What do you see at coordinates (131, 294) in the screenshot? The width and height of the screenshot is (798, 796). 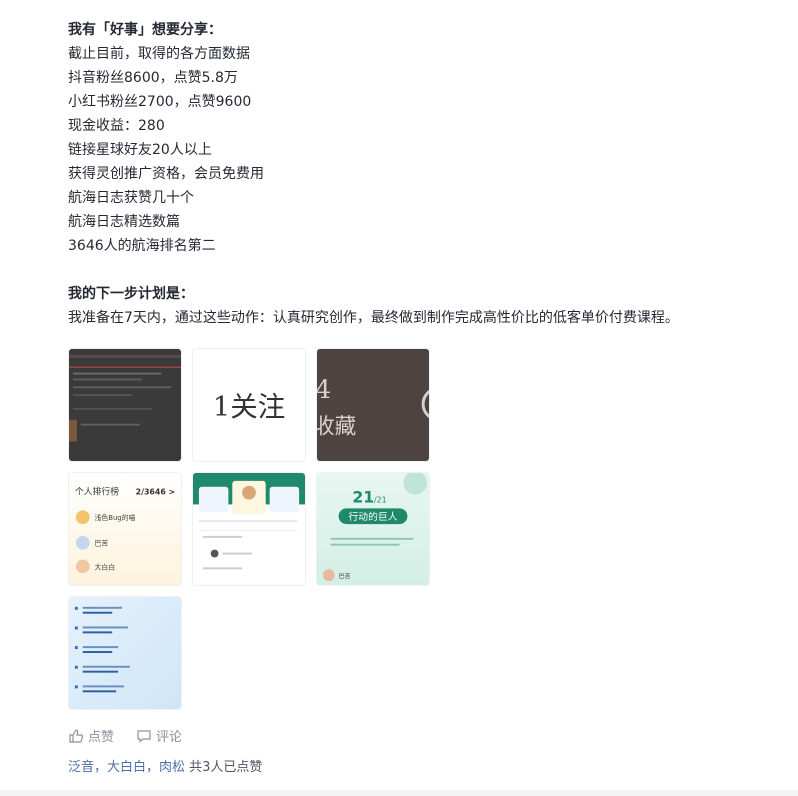 I see `plan-title: 我的下一步计划是：` at bounding box center [131, 294].